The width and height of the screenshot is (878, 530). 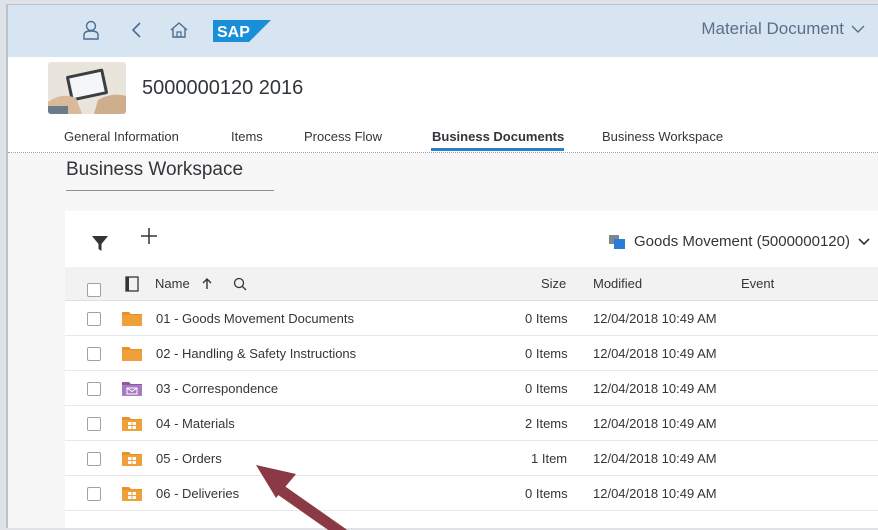 I want to click on row-size: 2 Items, so click(x=546, y=423).